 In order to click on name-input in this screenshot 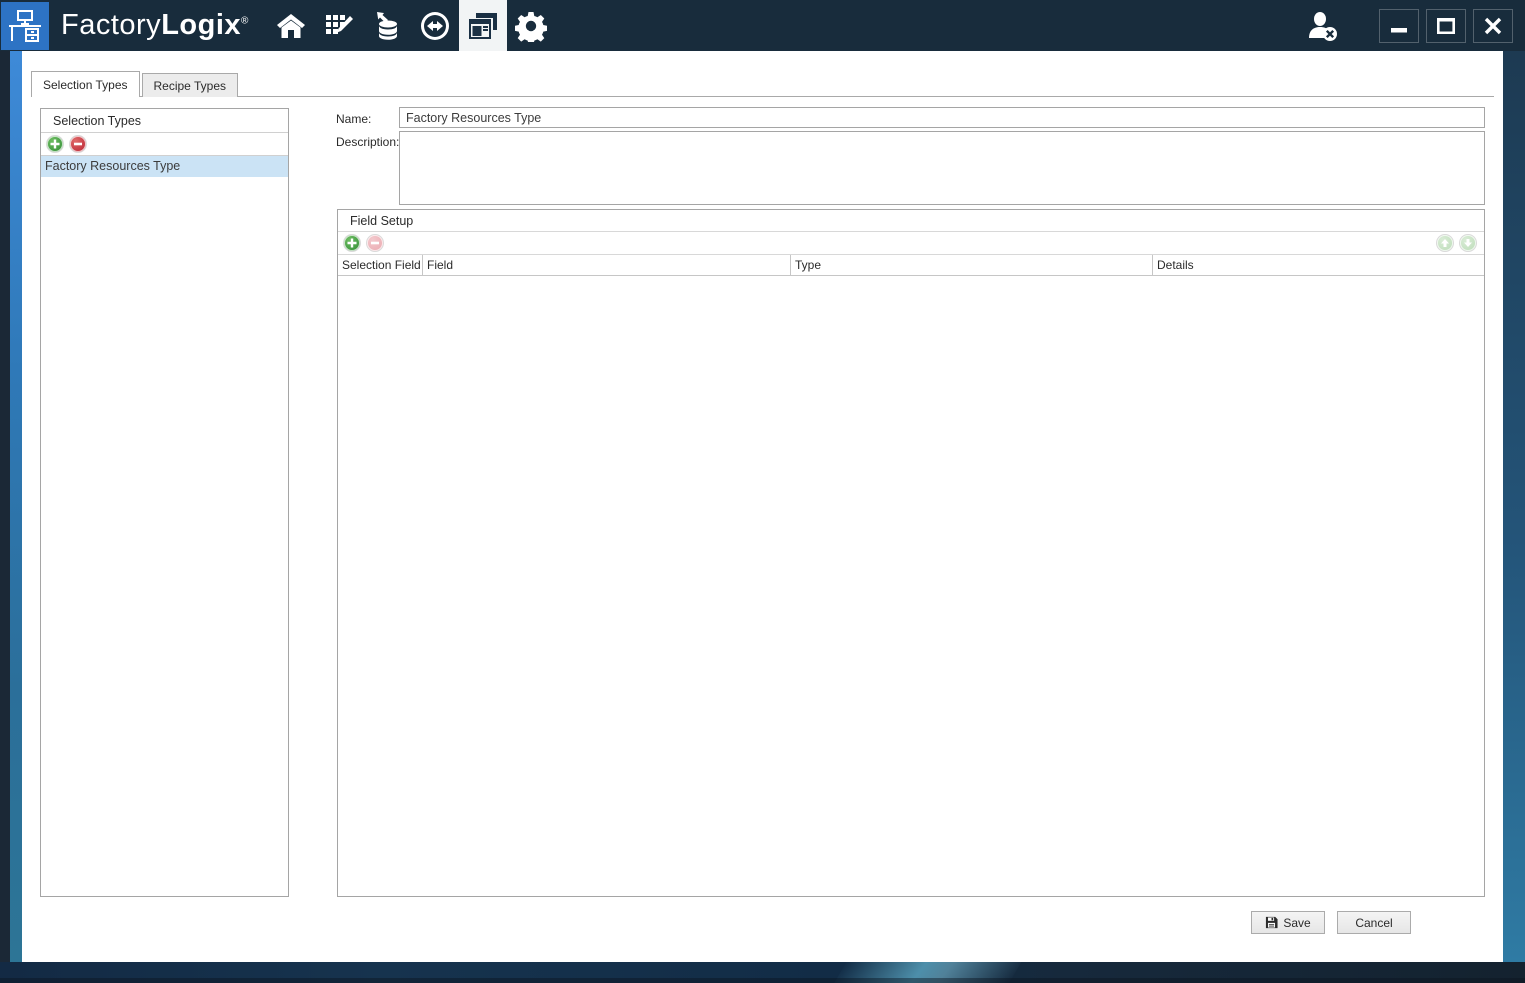, I will do `click(942, 117)`.